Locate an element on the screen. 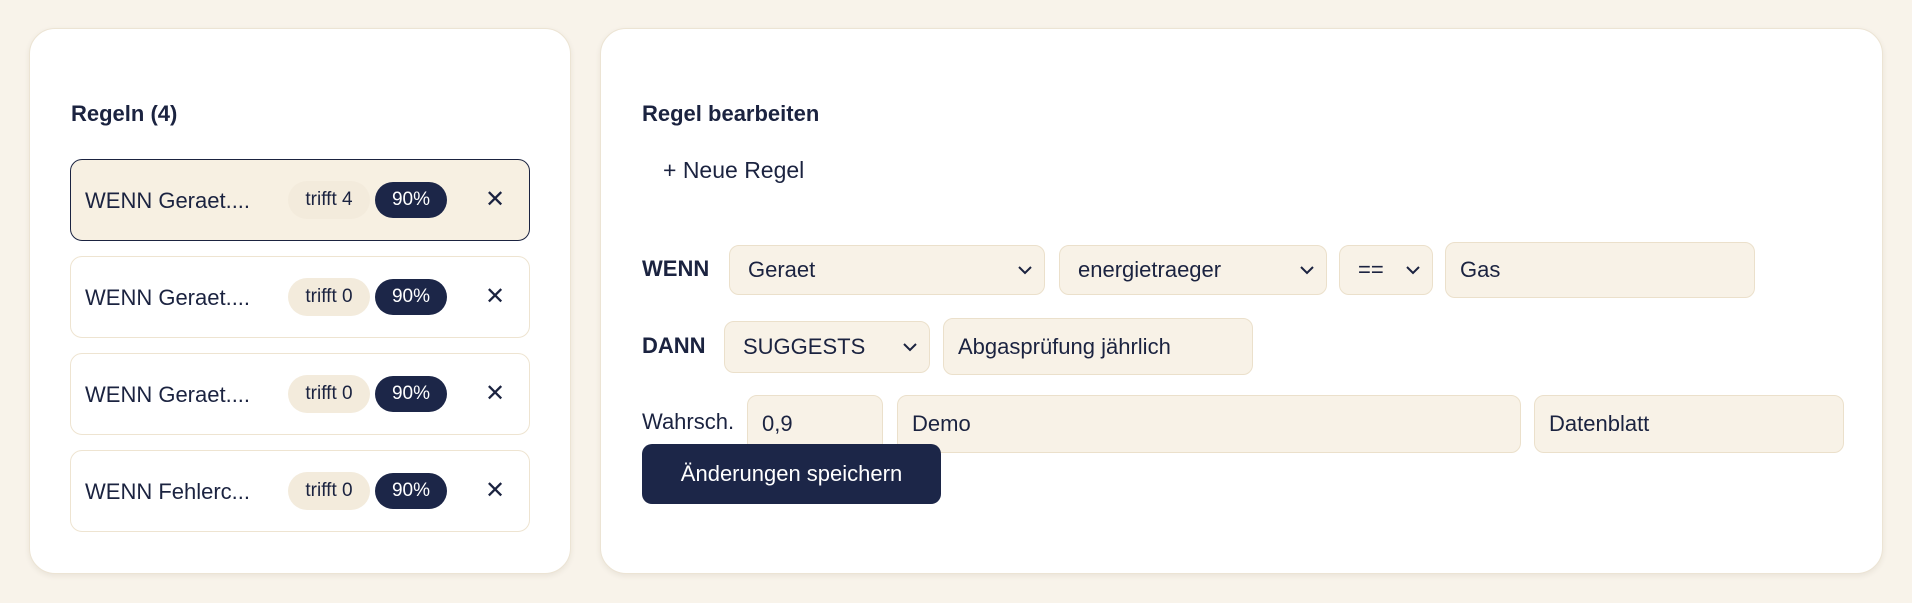 The width and height of the screenshot is (1912, 603). operator-select-value: == is located at coordinates (1371, 269).